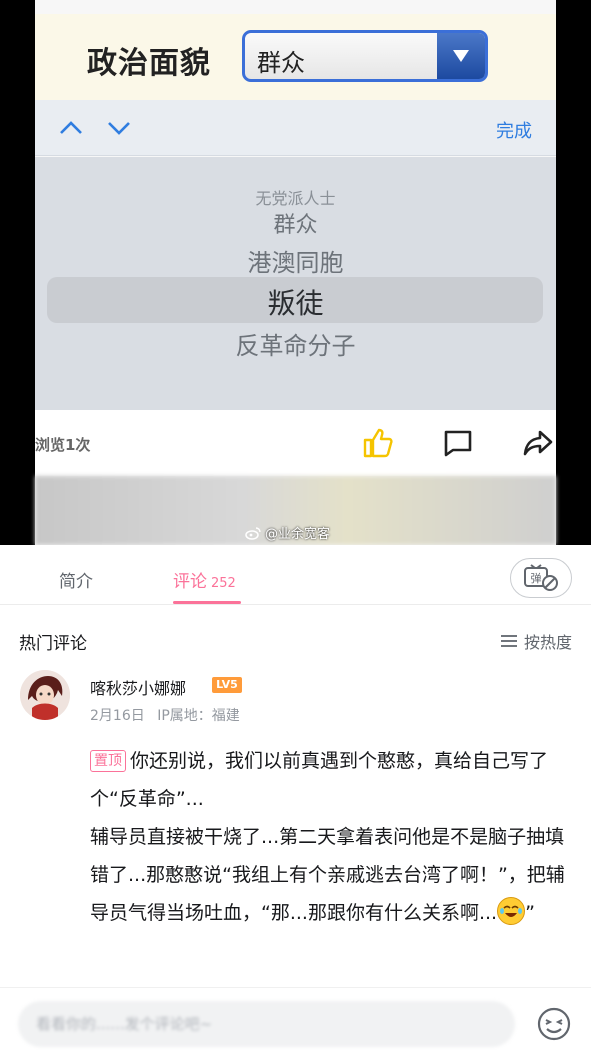 This screenshot has height=1063, width=591. What do you see at coordinates (298, 534) in the screenshot?
I see `watermark-text: @业余宽客` at bounding box center [298, 534].